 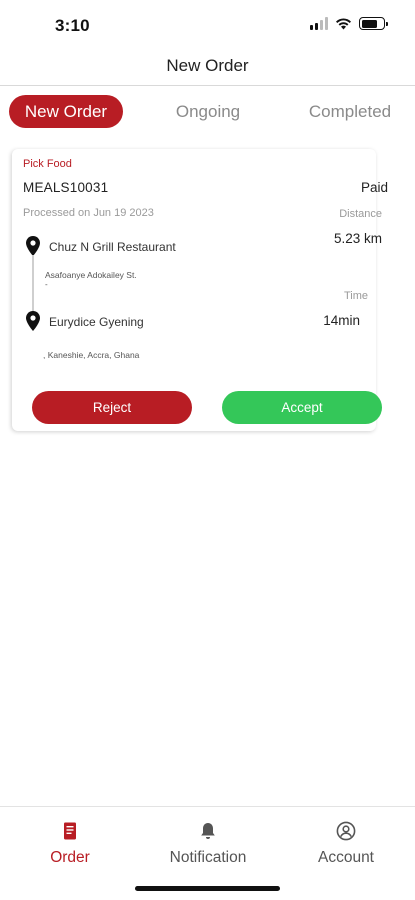 What do you see at coordinates (360, 214) in the screenshot?
I see `distance-label: Distance` at bounding box center [360, 214].